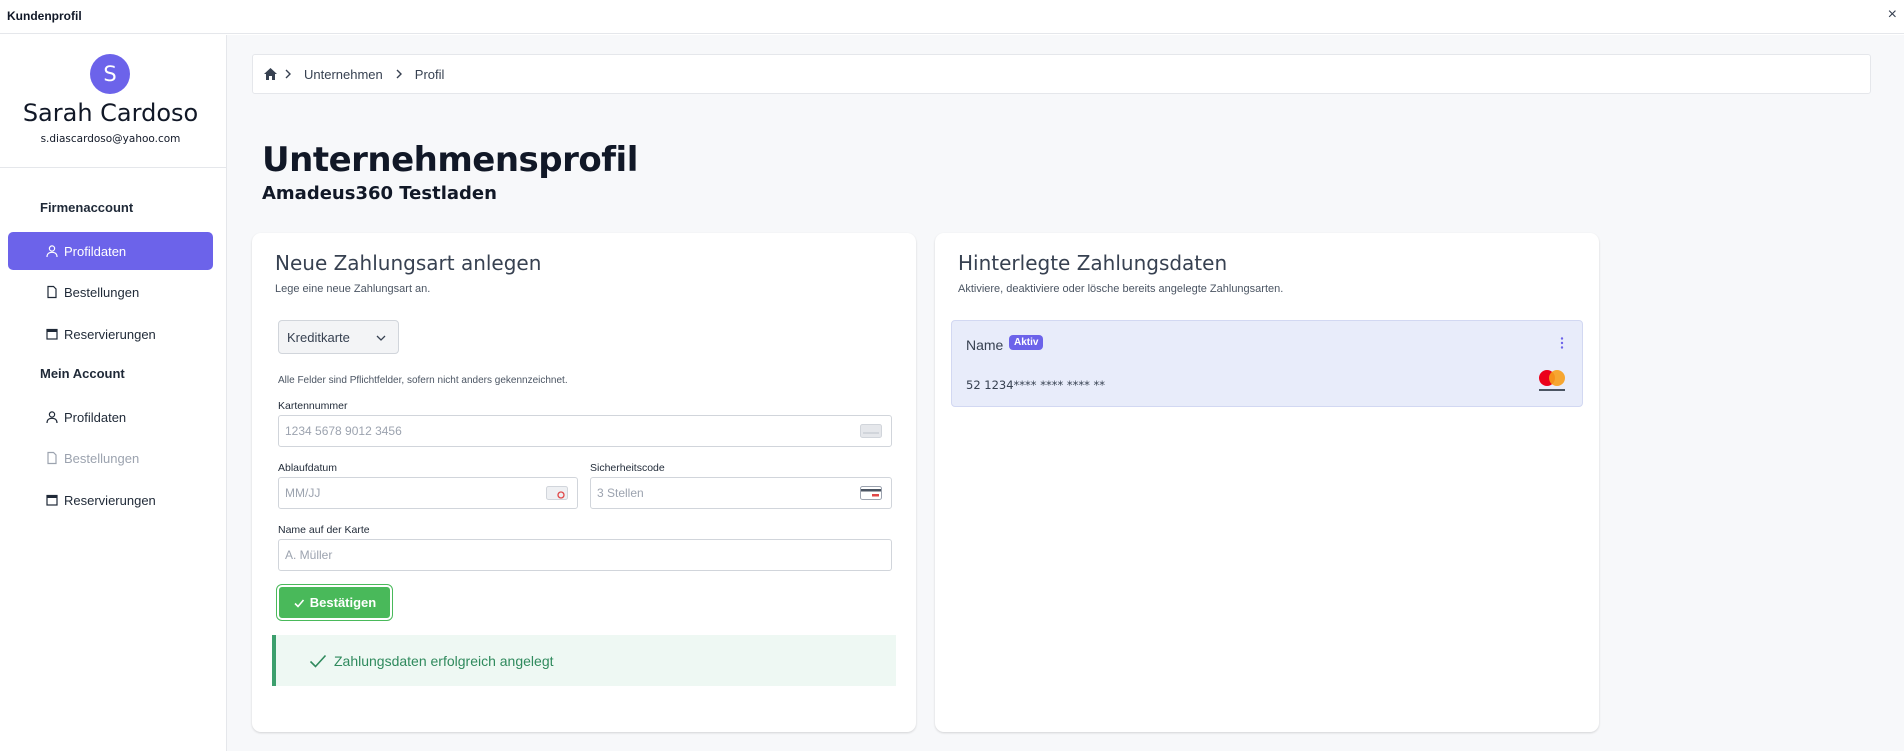  What do you see at coordinates (408, 263) in the screenshot?
I see `new-payment-title: Neue Zahlungsart anlegen` at bounding box center [408, 263].